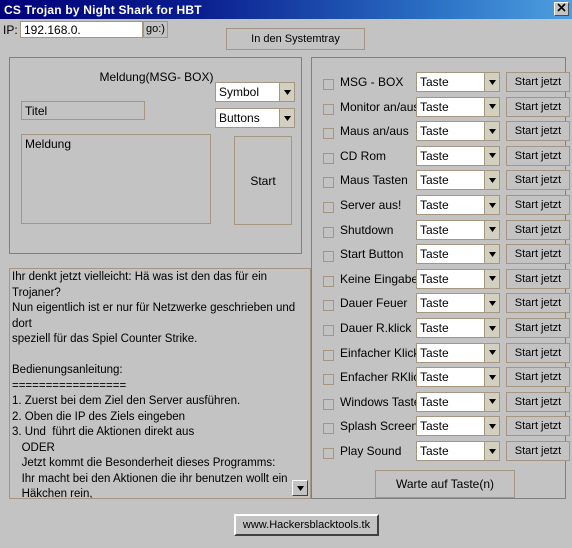 The image size is (572, 548). Describe the element at coordinates (83, 110) in the screenshot. I see `titel-input` at that location.